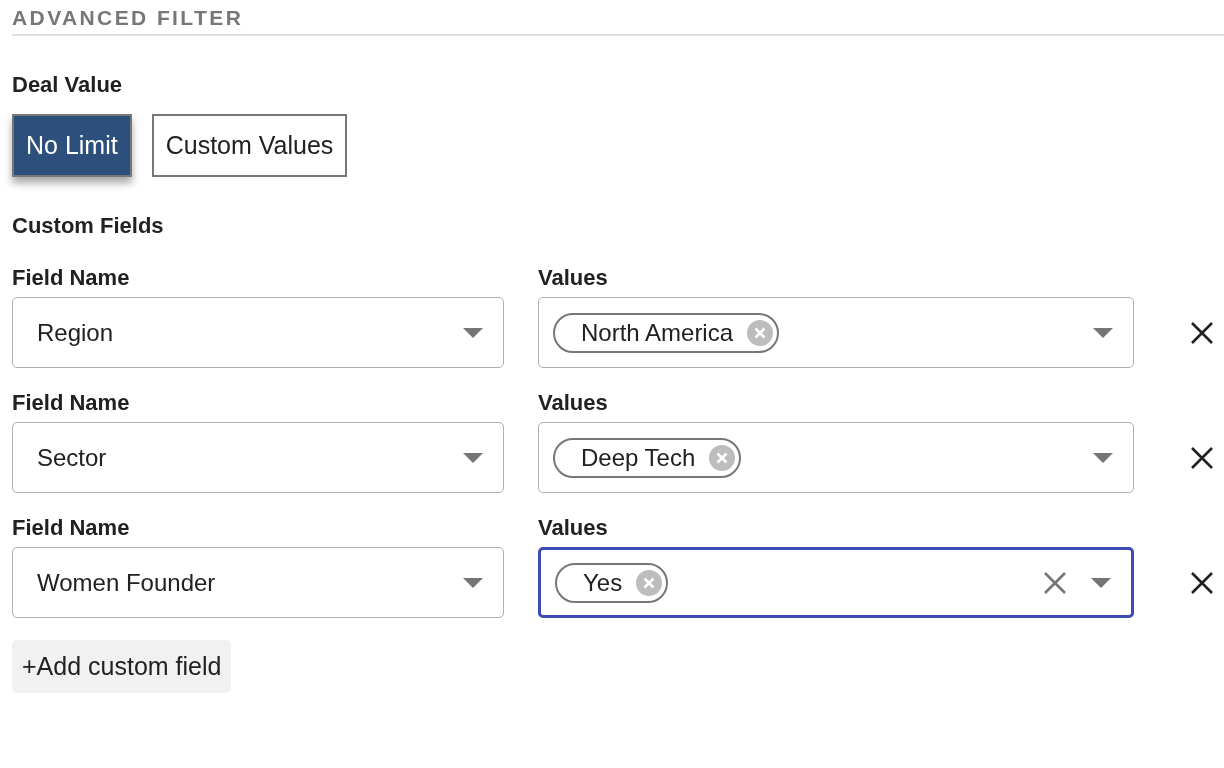 The height and width of the screenshot is (768, 1224). I want to click on value-chip: North America, so click(666, 332).